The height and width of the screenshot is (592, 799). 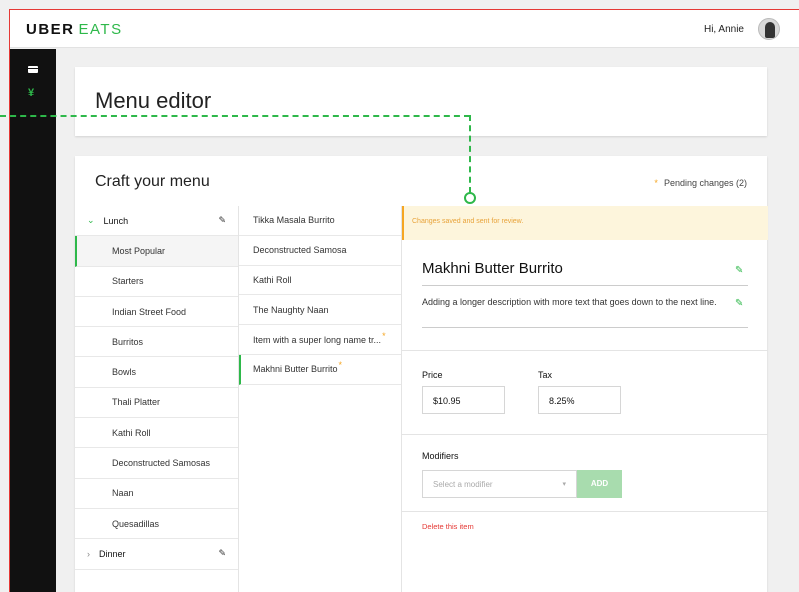 I want to click on modifiers-label: Modifiers, so click(x=440, y=456).